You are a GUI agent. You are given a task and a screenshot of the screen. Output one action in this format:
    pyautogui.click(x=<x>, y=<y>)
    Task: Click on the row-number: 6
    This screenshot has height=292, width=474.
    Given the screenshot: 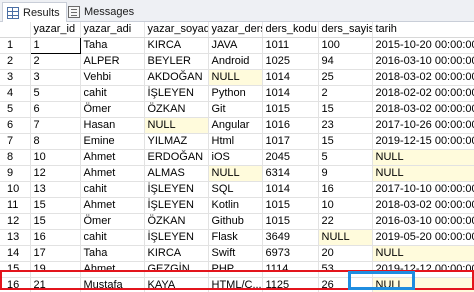 What is the action you would take?
    pyautogui.click(x=15, y=125)
    